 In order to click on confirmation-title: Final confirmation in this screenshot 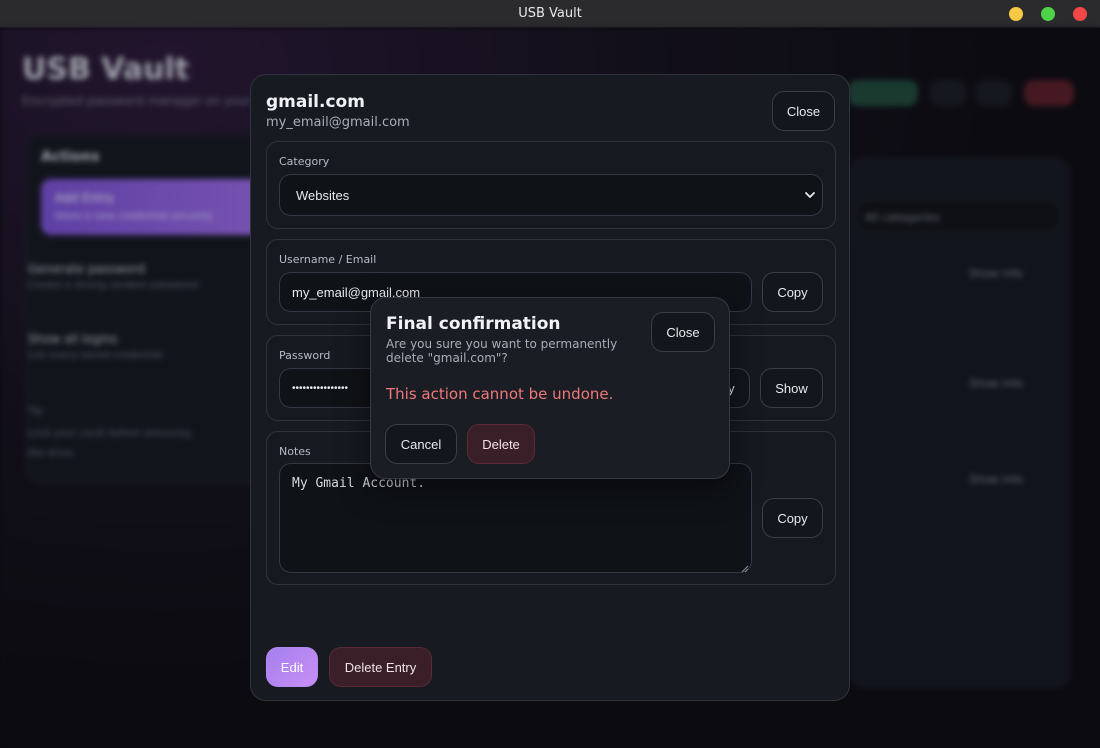, I will do `click(473, 324)`.